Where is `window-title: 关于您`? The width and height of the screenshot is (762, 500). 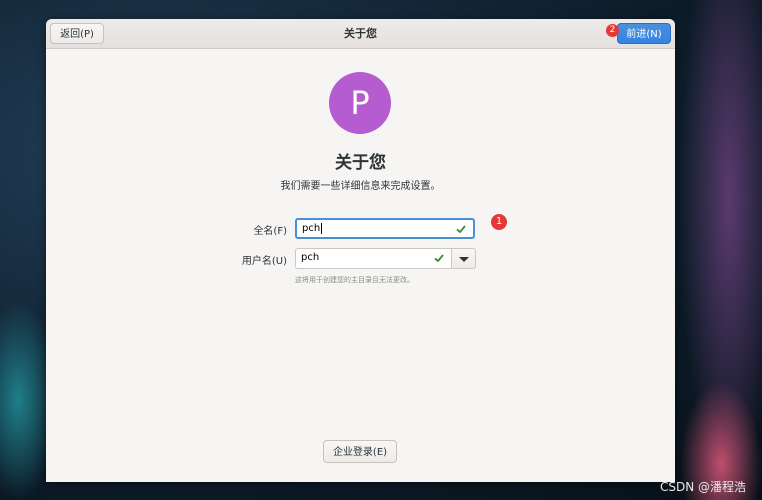
window-title: 关于您 is located at coordinates (360, 33).